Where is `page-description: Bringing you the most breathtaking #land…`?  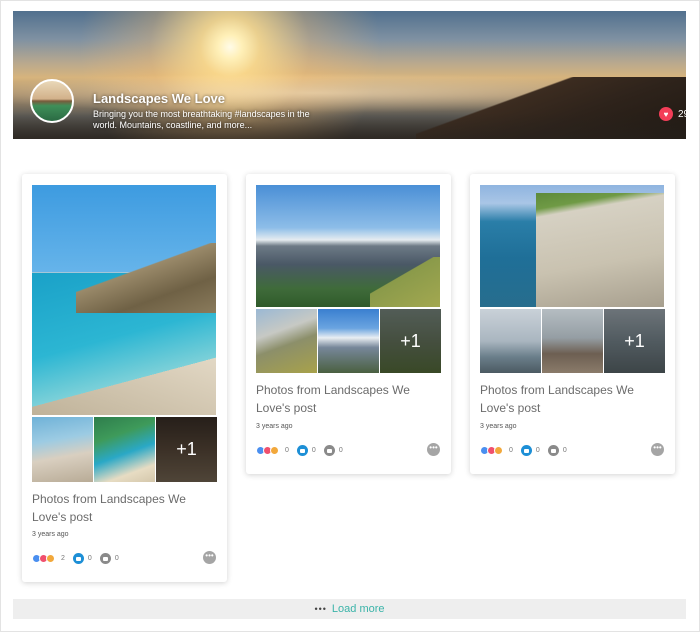
page-description: Bringing you the most breathtaking #land… is located at coordinates (201, 119).